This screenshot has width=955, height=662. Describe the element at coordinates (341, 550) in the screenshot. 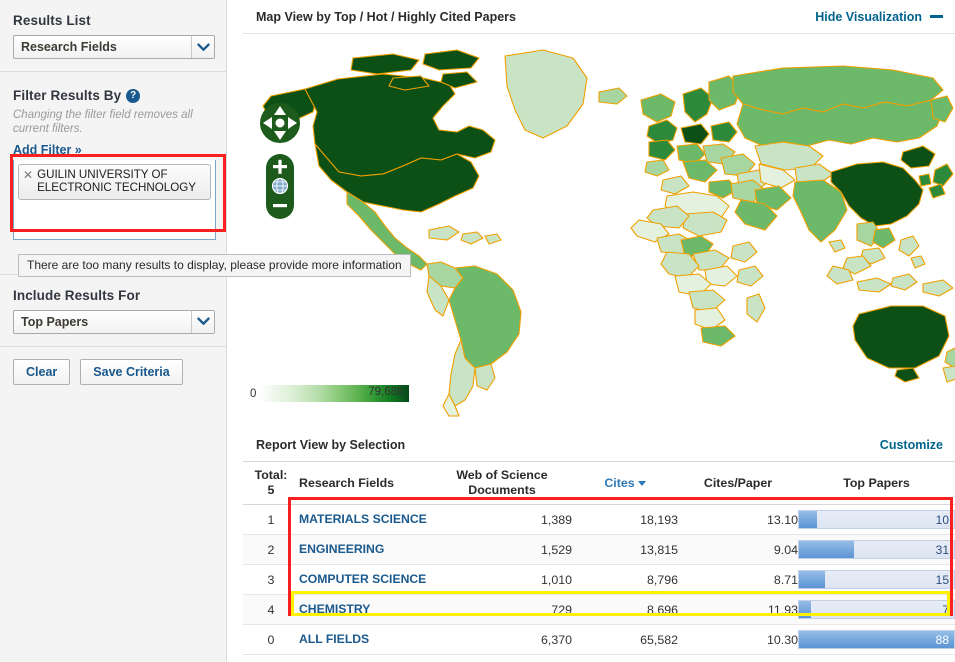

I see `row-field-link: ENGINEERING` at that location.